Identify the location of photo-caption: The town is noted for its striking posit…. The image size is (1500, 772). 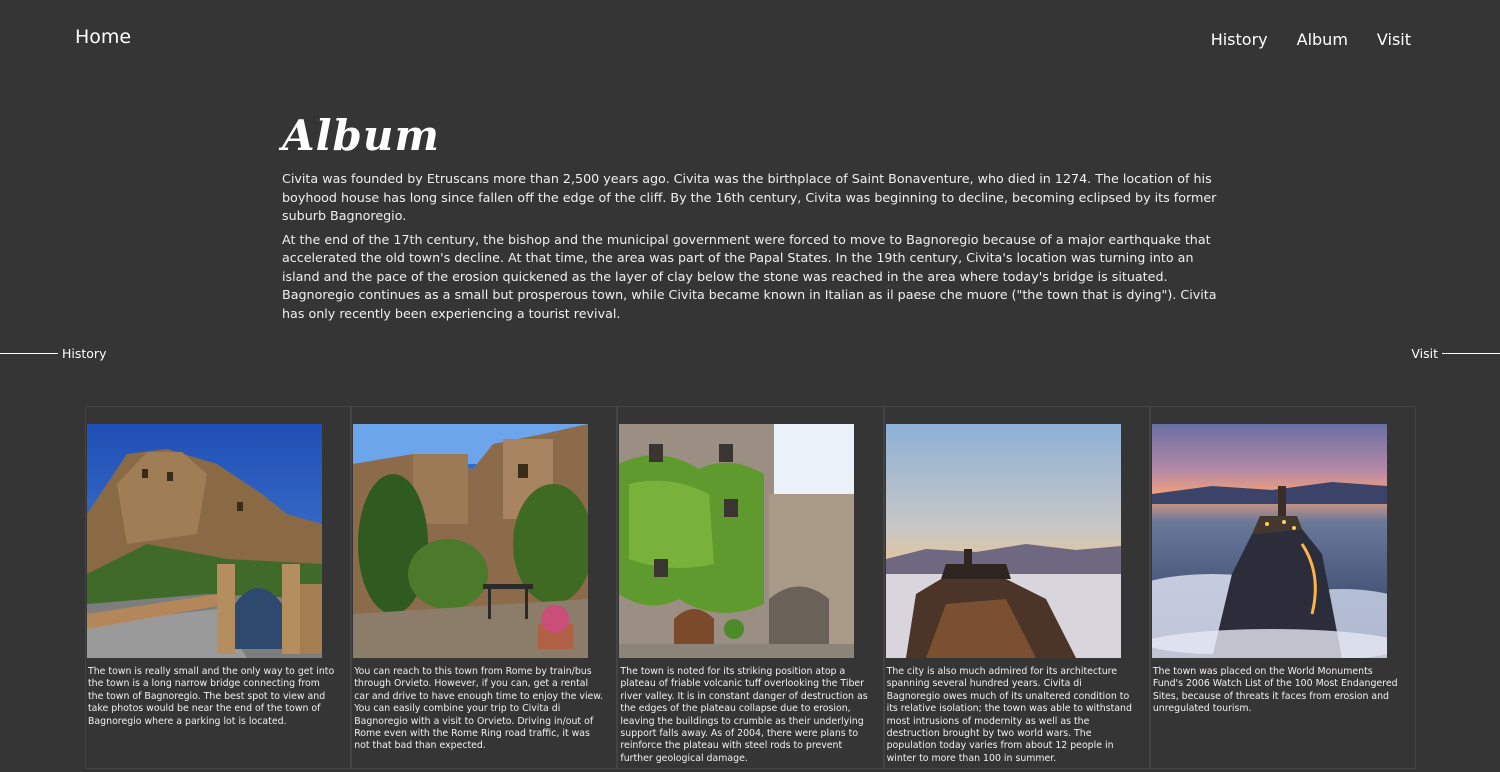
(744, 715).